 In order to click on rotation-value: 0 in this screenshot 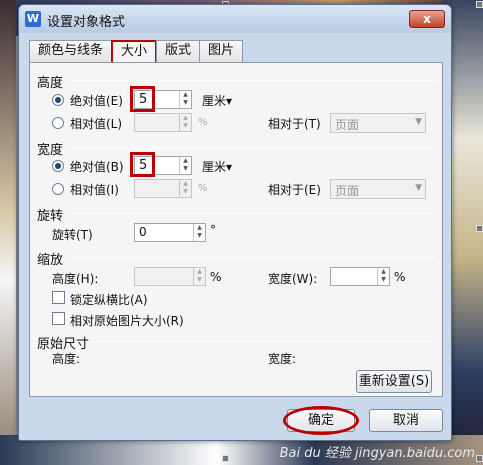, I will do `click(143, 232)`.